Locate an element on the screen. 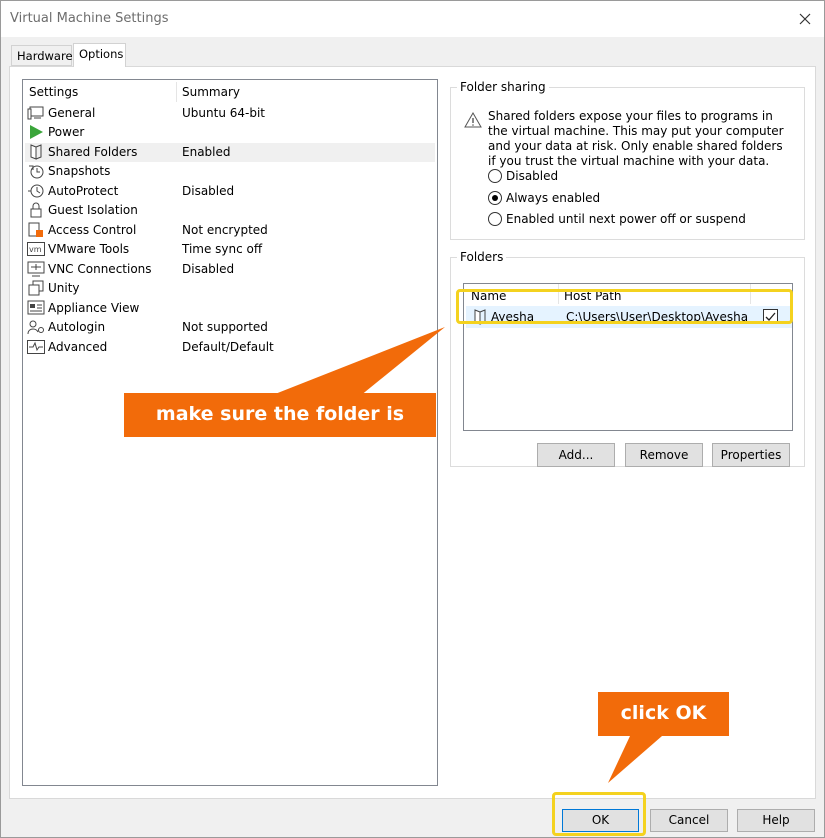  setting-name: Snapshots is located at coordinates (79, 171).